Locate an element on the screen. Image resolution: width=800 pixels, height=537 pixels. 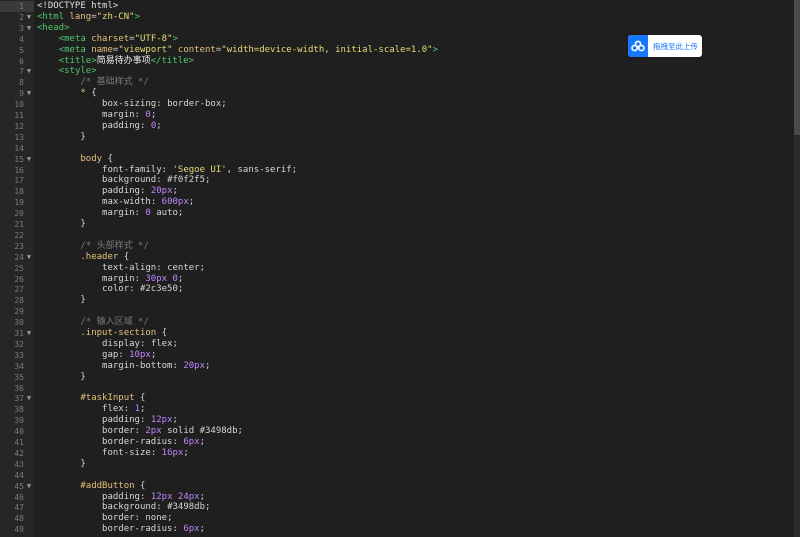
code-line: 43 } is located at coordinates (407, 464).